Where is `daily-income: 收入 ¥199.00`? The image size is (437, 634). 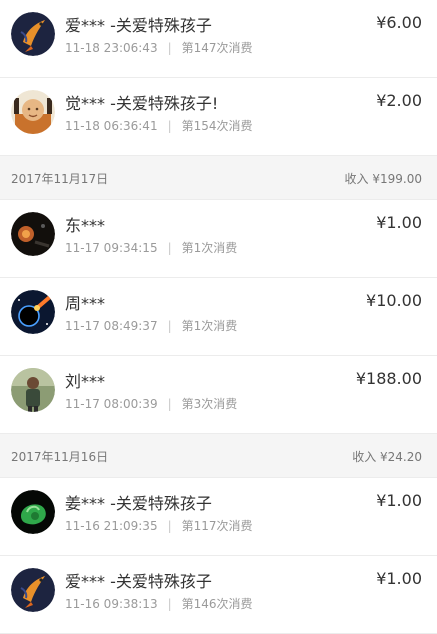 daily-income: 收入 ¥199.00 is located at coordinates (383, 179).